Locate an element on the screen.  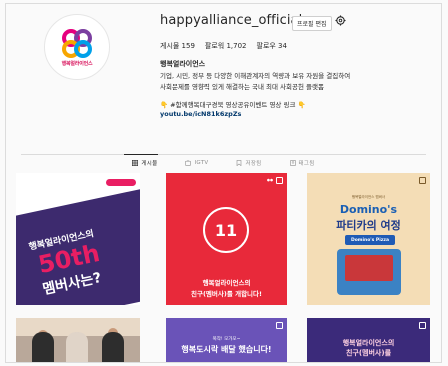
grid-icon is located at coordinates (135, 163).